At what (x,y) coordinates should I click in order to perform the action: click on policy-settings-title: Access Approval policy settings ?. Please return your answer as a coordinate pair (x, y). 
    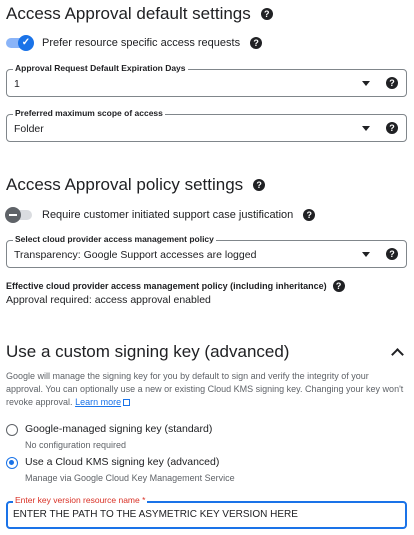
    Looking at the image, I should click on (136, 185).